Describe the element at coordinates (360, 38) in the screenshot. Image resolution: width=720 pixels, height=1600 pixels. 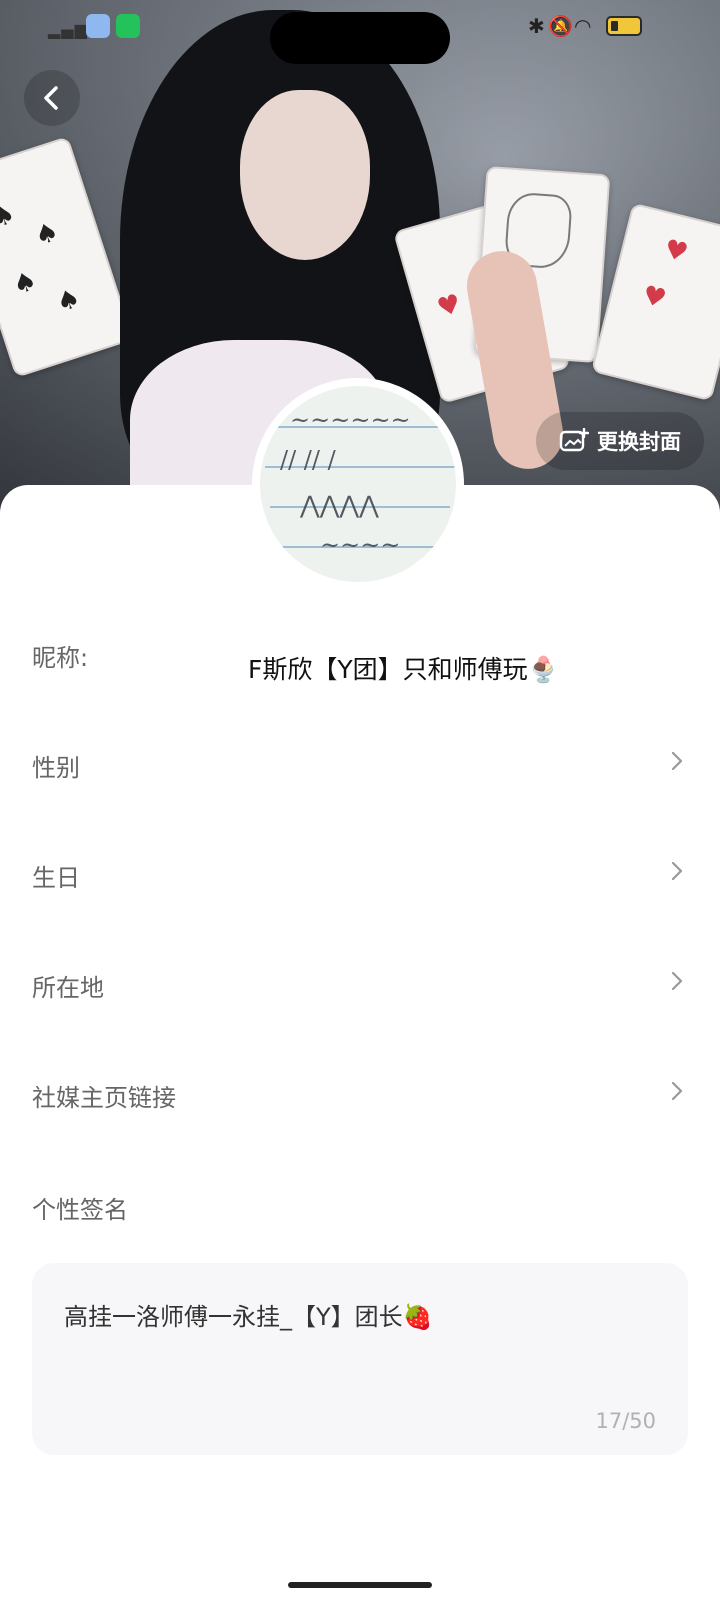
I see `camera-notch` at that location.